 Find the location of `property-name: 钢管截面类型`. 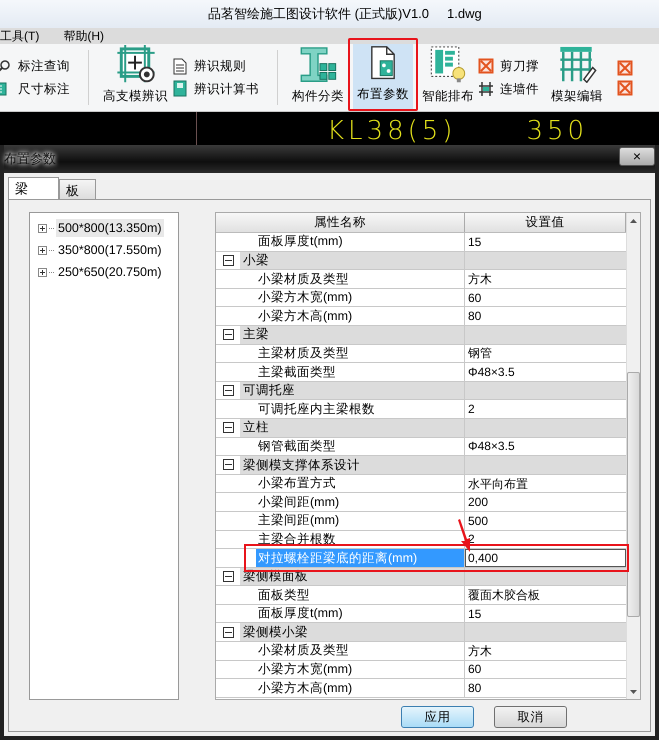

property-name: 钢管截面类型 is located at coordinates (296, 446).